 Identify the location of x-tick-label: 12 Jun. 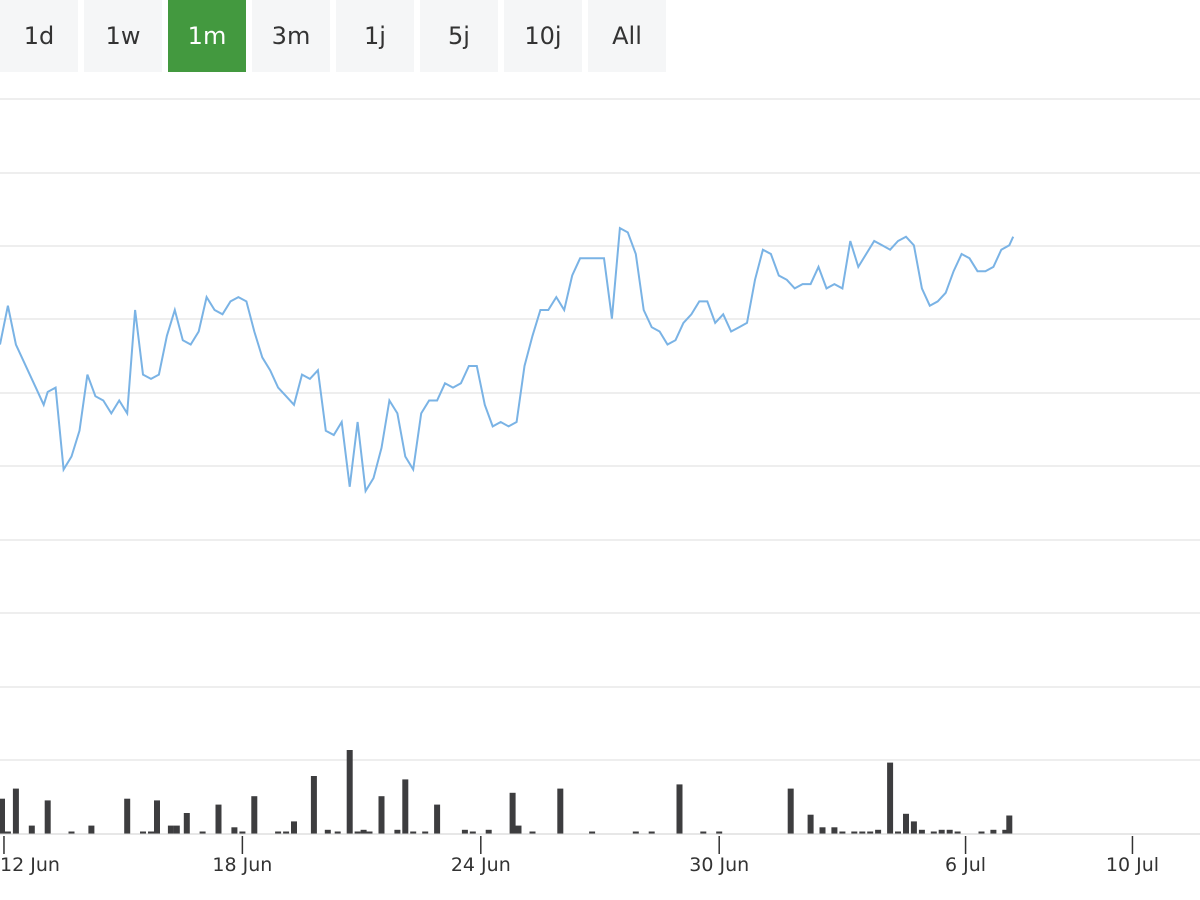
(30, 865).